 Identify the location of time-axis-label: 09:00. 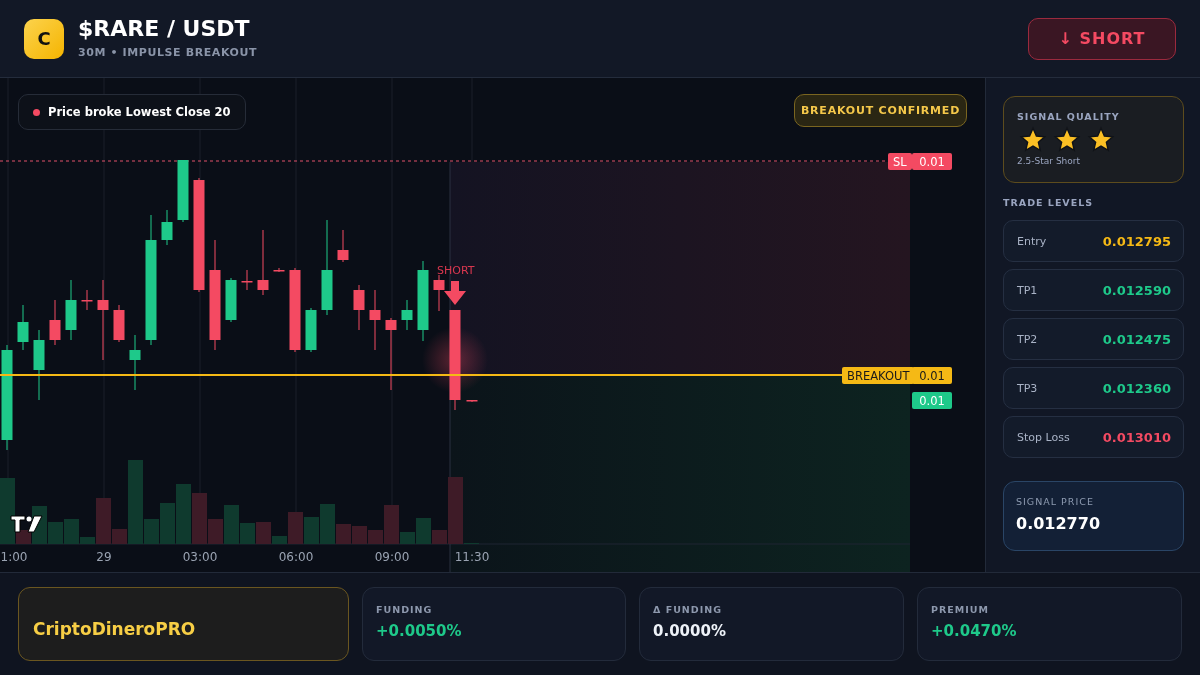
(392, 557).